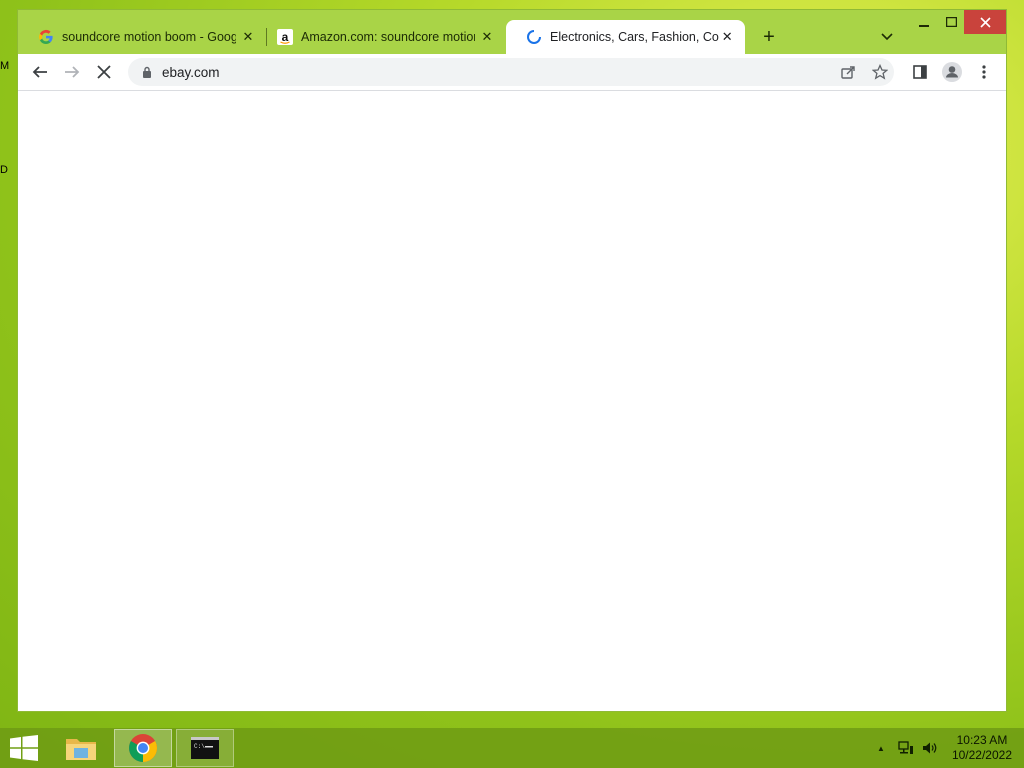  Describe the element at coordinates (769, 37) in the screenshot. I see `new-tab-button: +` at that location.